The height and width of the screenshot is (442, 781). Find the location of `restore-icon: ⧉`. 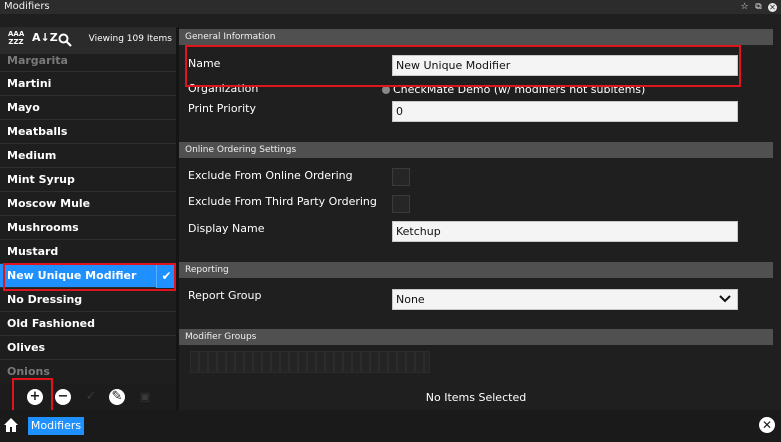

restore-icon: ⧉ is located at coordinates (758, 7).